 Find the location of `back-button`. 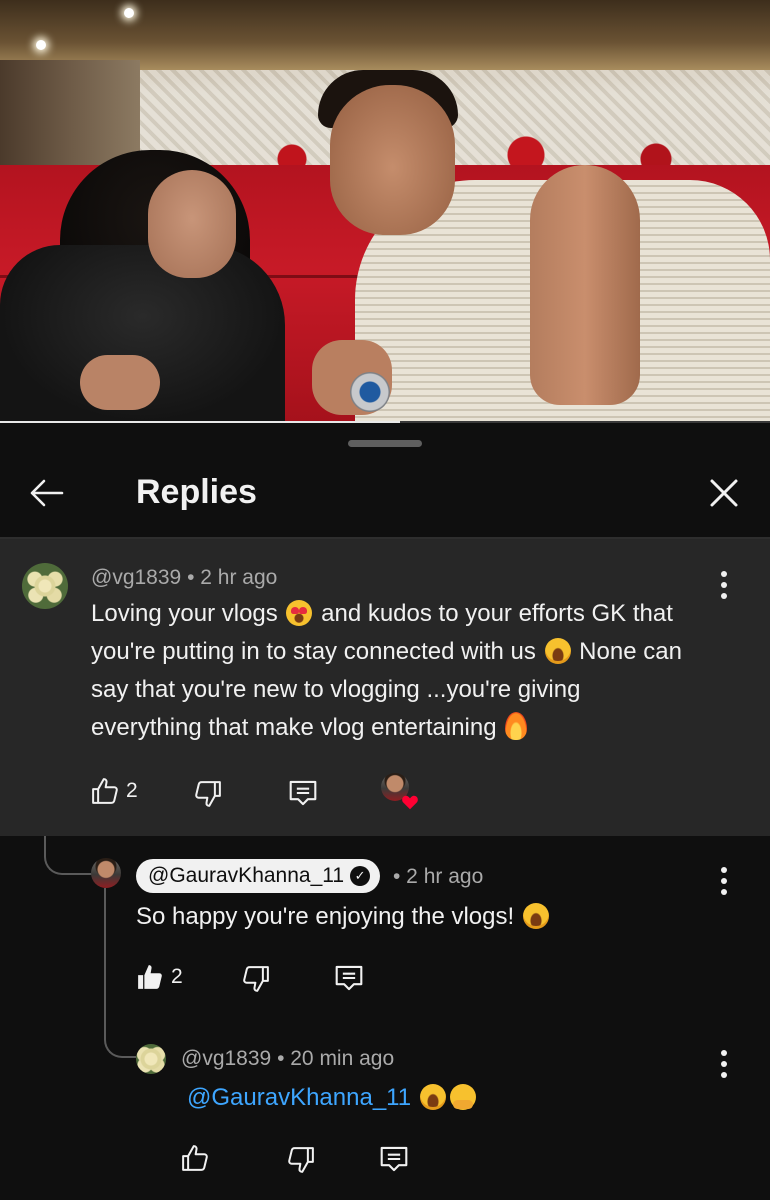

back-button is located at coordinates (46, 493).